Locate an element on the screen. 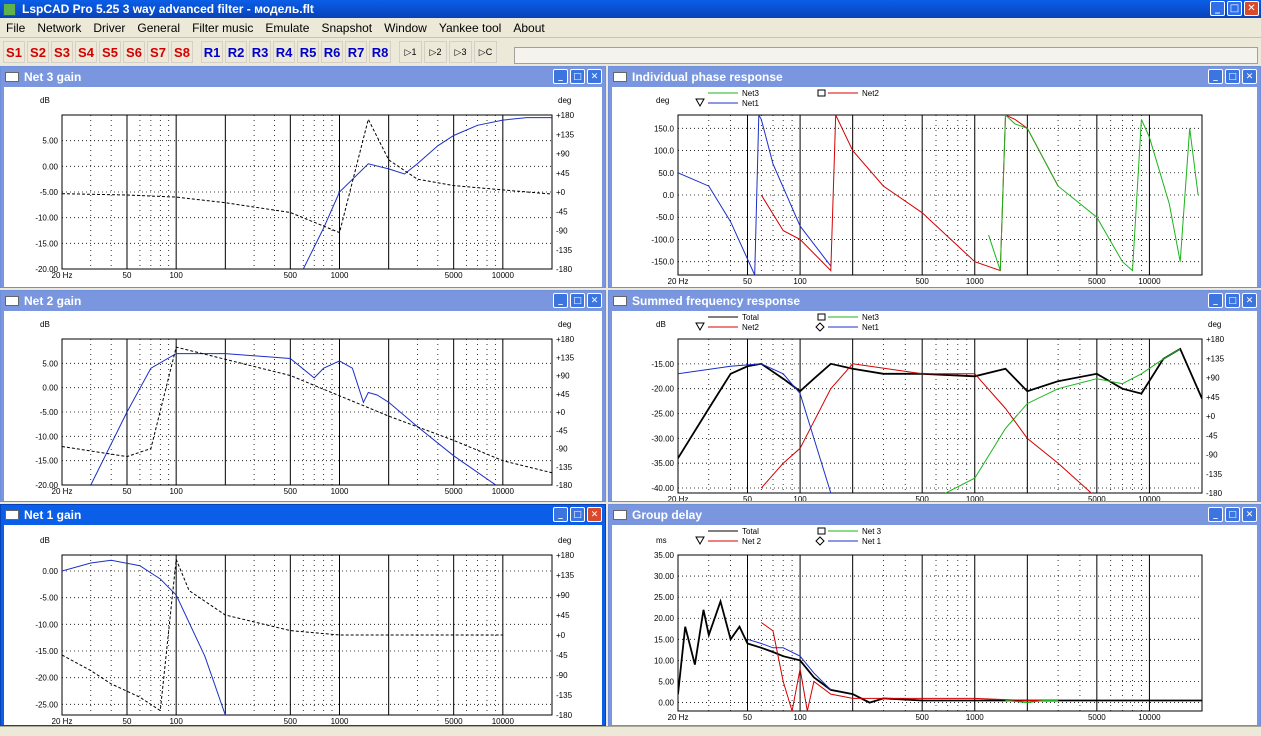 The width and height of the screenshot is (1261, 736). y2-tick-label: +45 is located at coordinates (563, 615).